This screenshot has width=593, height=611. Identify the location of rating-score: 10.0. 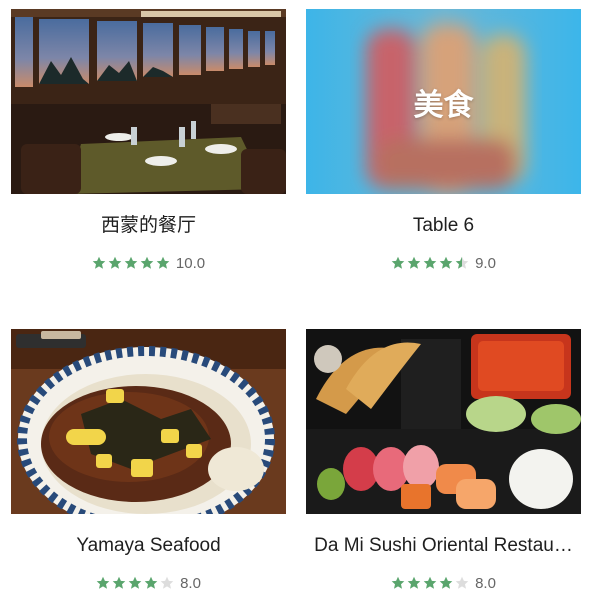
(190, 263).